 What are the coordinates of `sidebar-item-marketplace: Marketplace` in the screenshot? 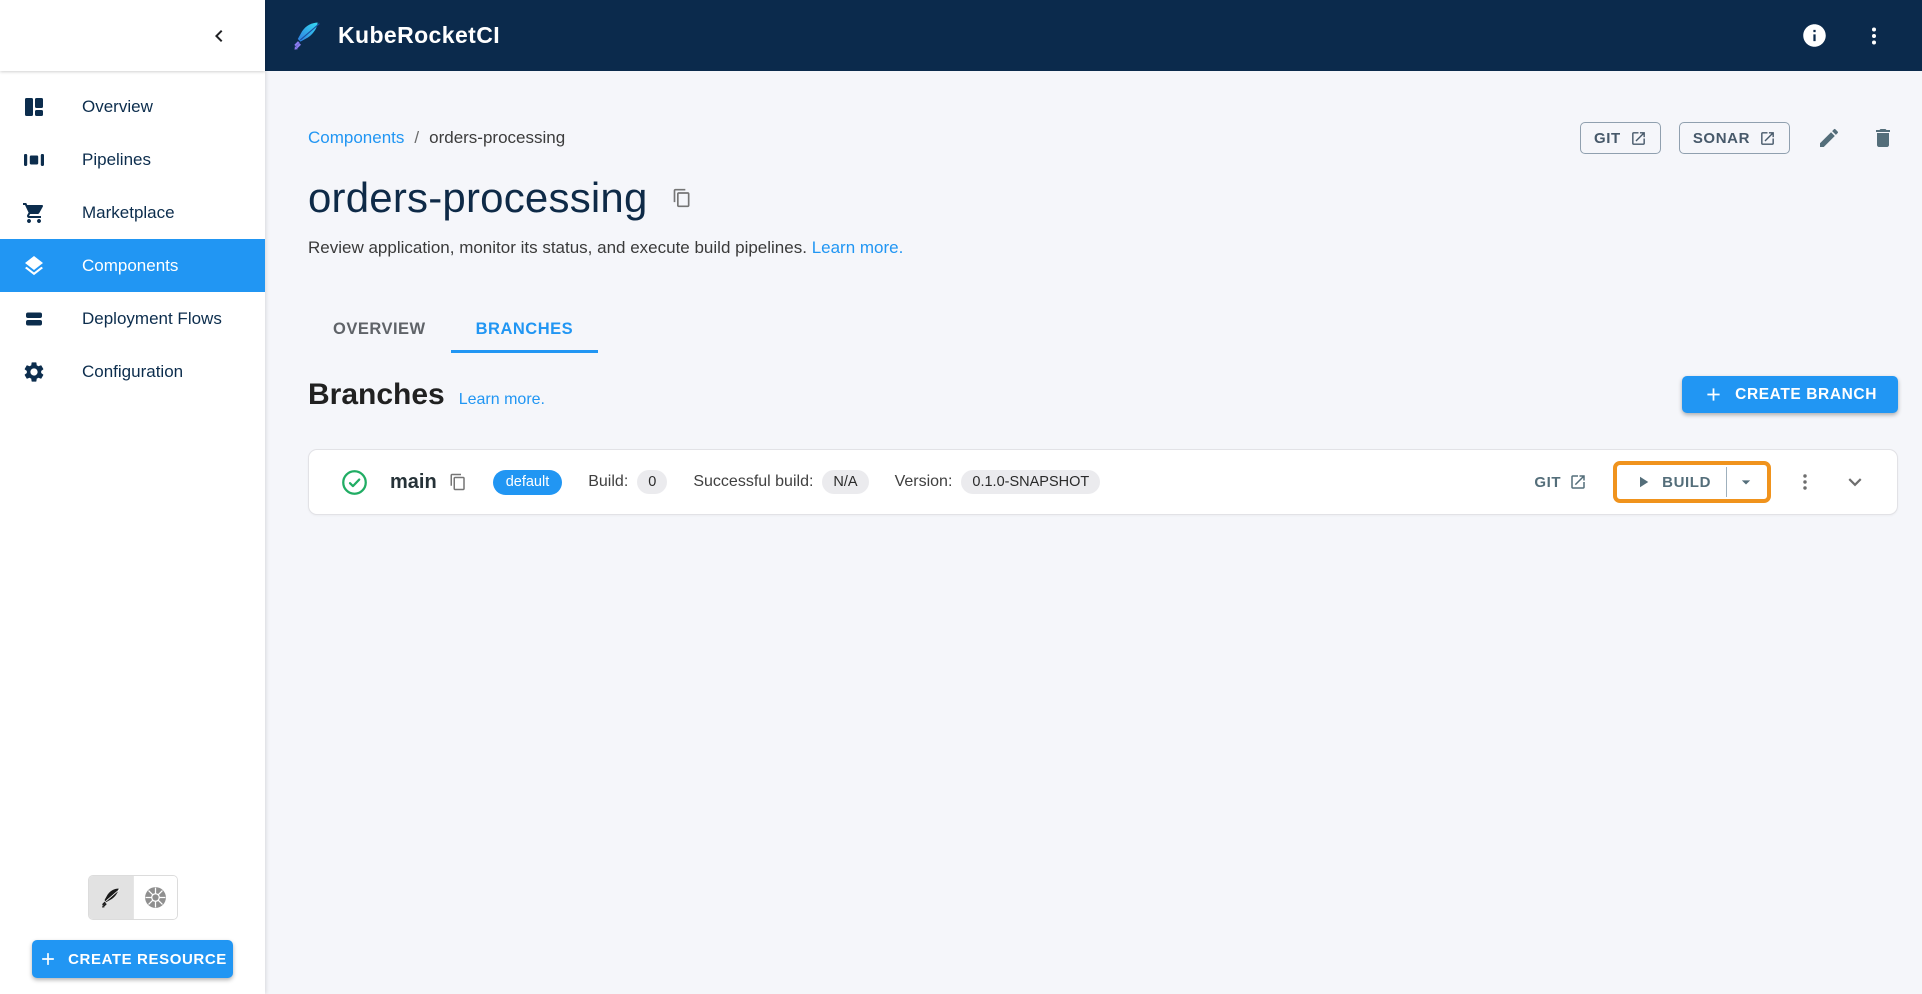 It's located at (132, 212).